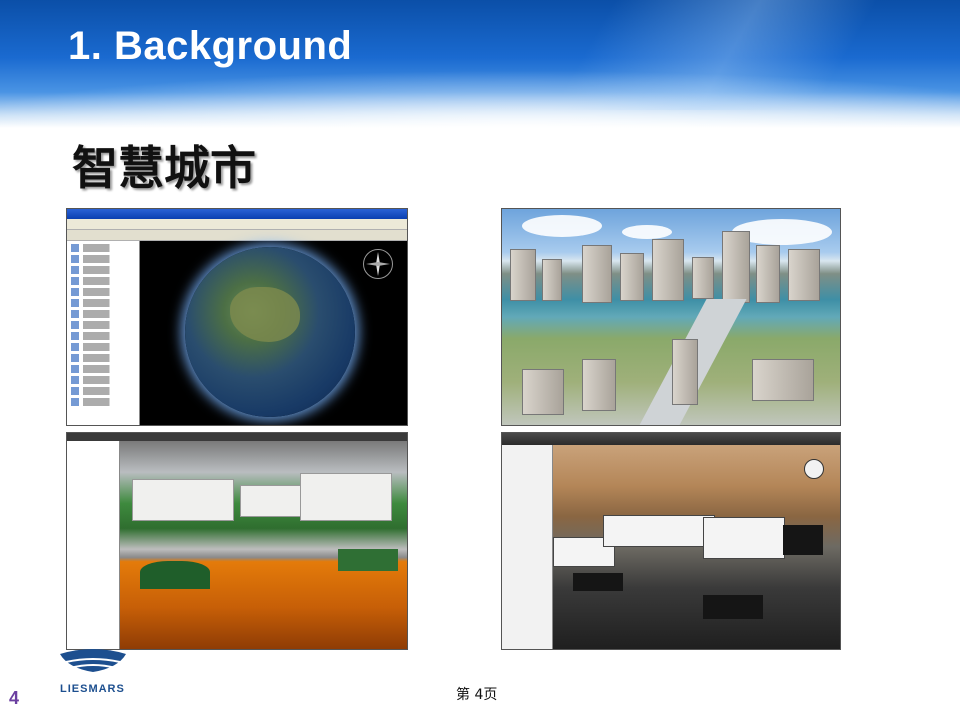 The image size is (960, 720). What do you see at coordinates (92, 689) in the screenshot?
I see `logo-text: LIESMARS` at bounding box center [92, 689].